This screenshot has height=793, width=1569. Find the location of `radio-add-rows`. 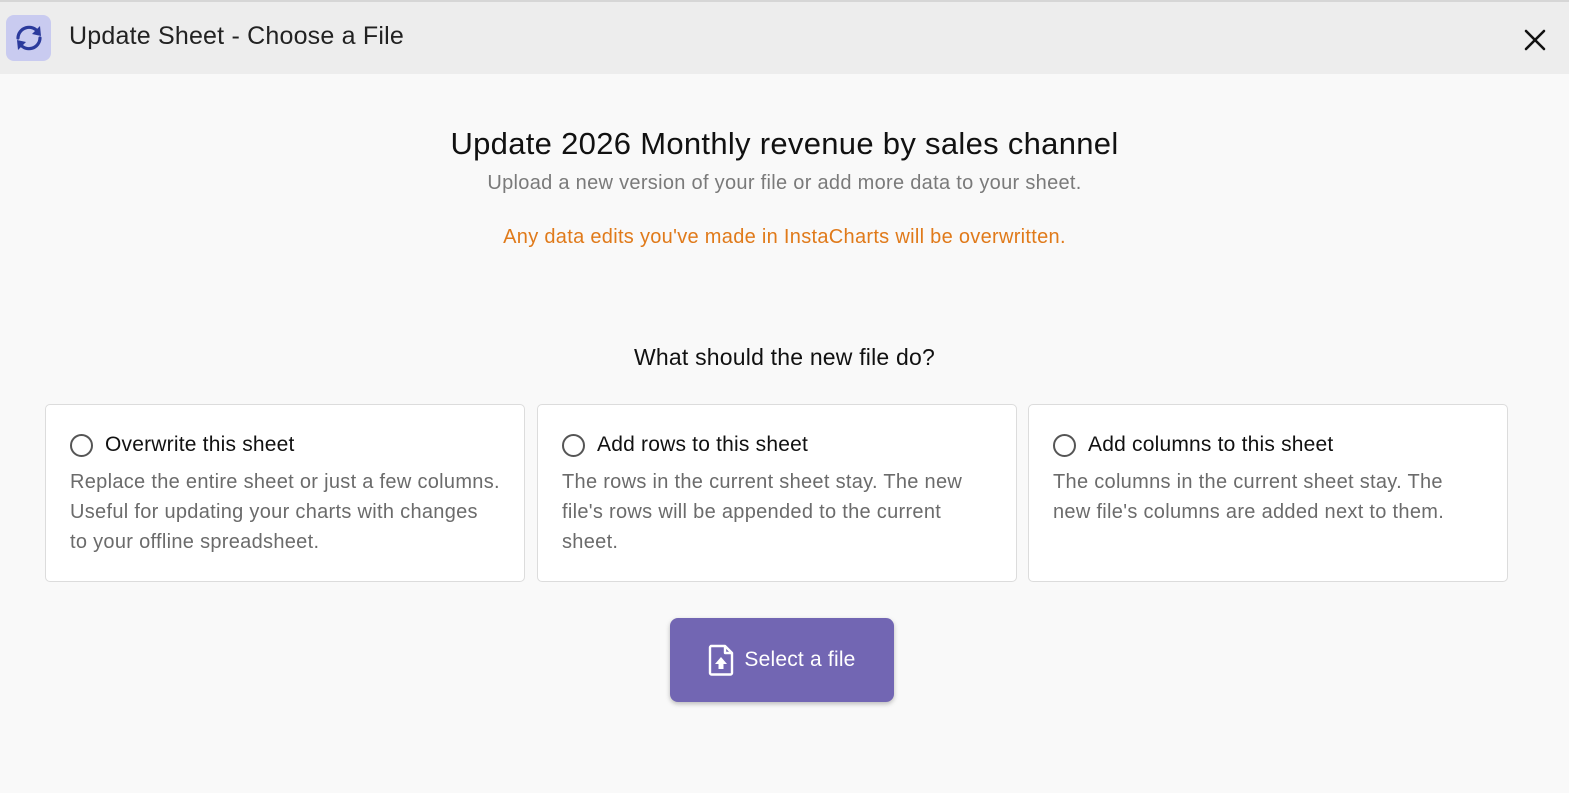

radio-add-rows is located at coordinates (573, 445).